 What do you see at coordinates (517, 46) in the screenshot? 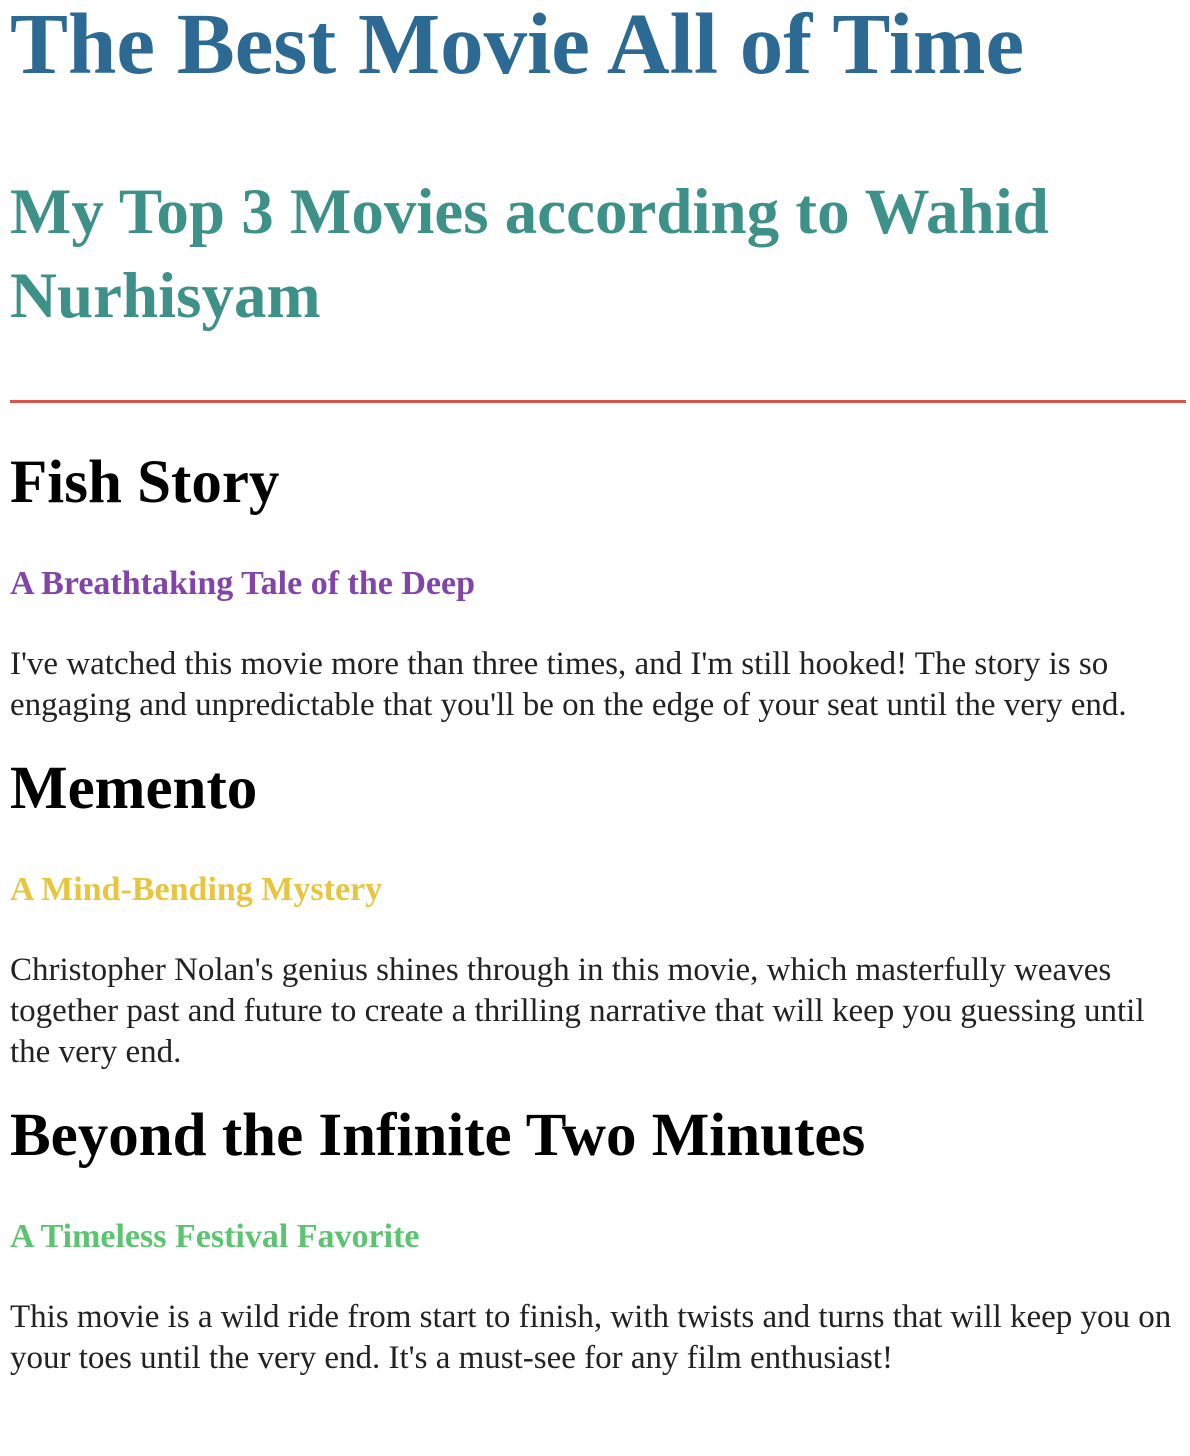
I see `page-title: The Best Movie All of Time` at bounding box center [517, 46].